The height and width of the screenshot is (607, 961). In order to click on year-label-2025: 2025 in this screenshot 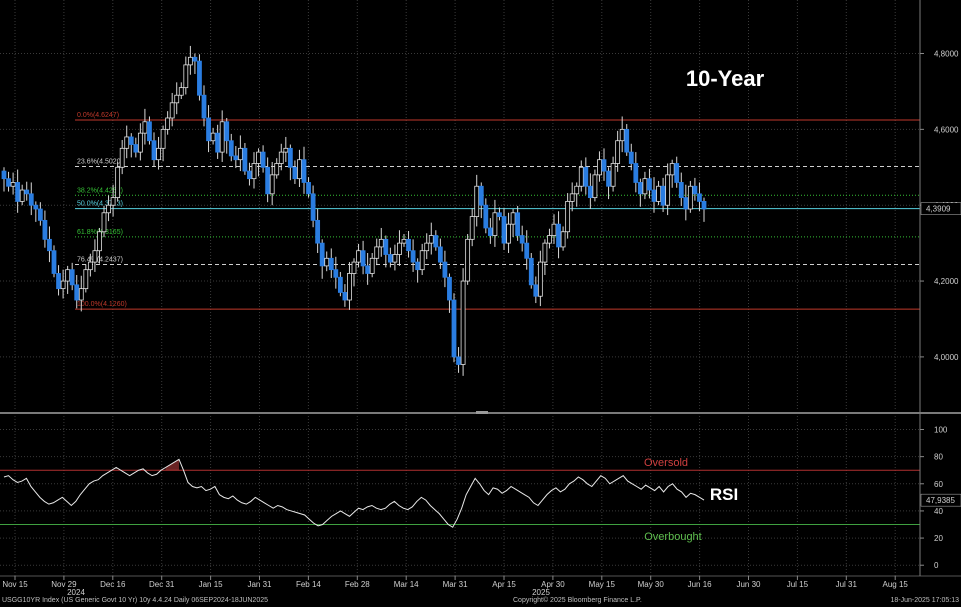, I will do `click(541, 592)`.